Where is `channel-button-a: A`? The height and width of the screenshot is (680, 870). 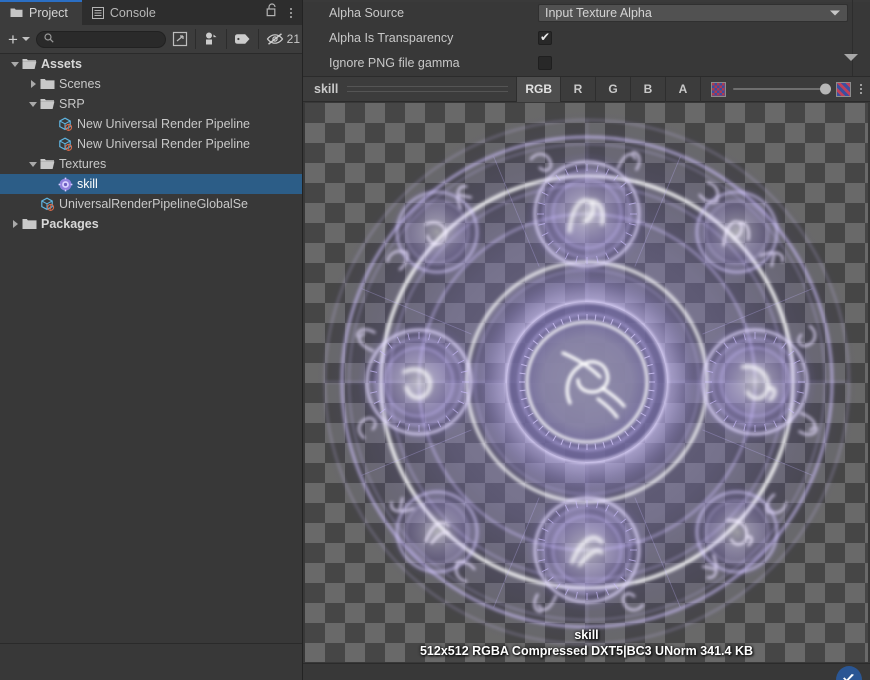 channel-button-a: A is located at coordinates (682, 89).